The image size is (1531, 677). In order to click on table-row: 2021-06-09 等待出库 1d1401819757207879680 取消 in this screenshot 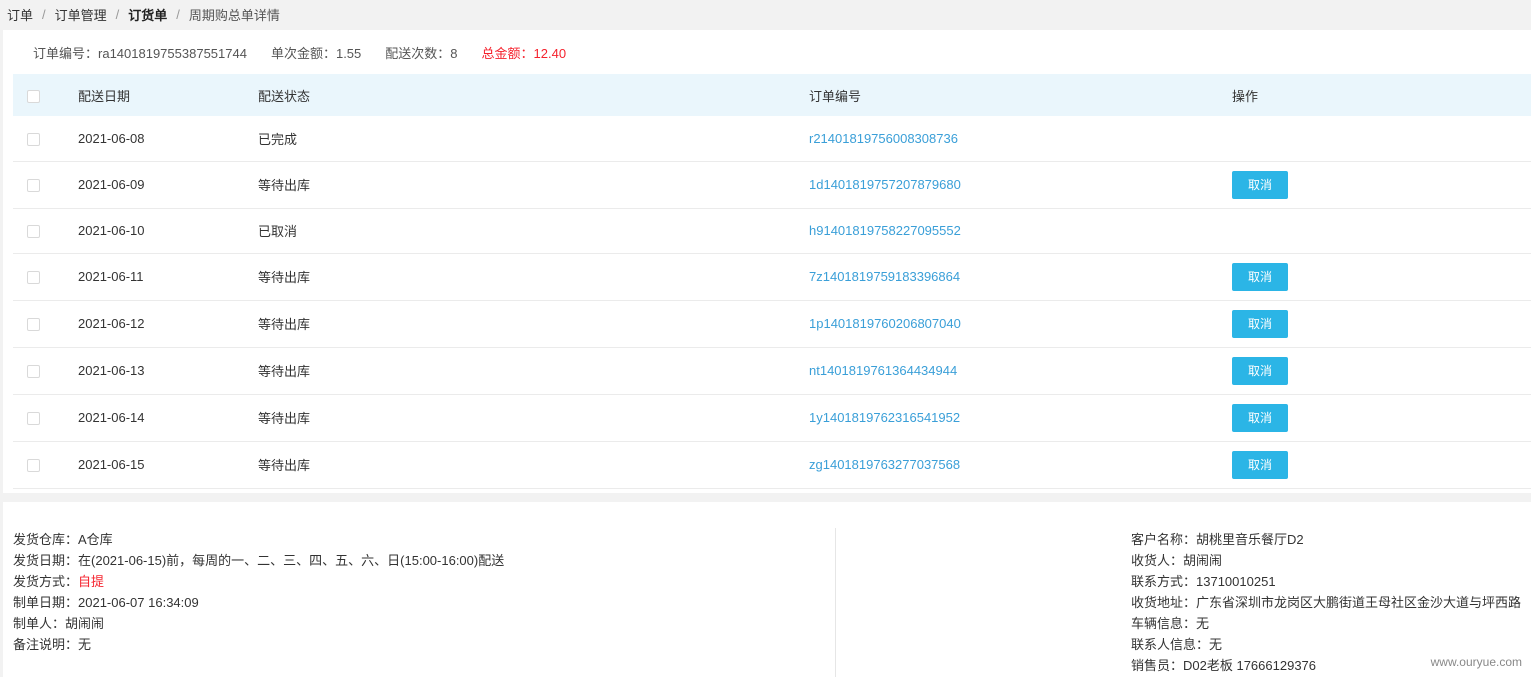, I will do `click(772, 185)`.